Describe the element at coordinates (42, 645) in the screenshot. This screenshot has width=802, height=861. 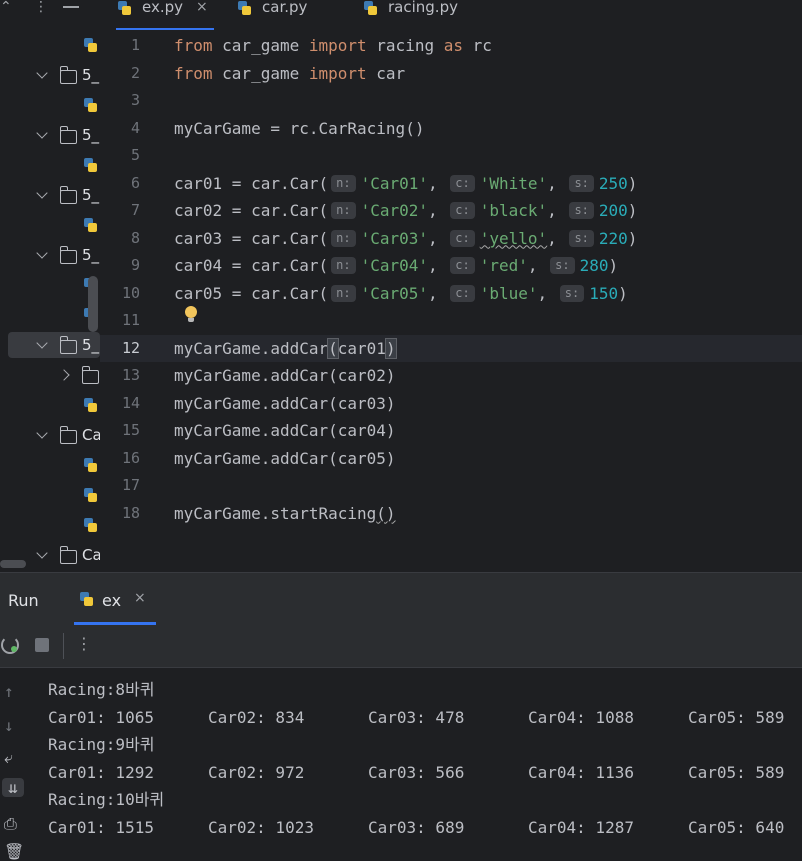
I see `stop-icon` at that location.